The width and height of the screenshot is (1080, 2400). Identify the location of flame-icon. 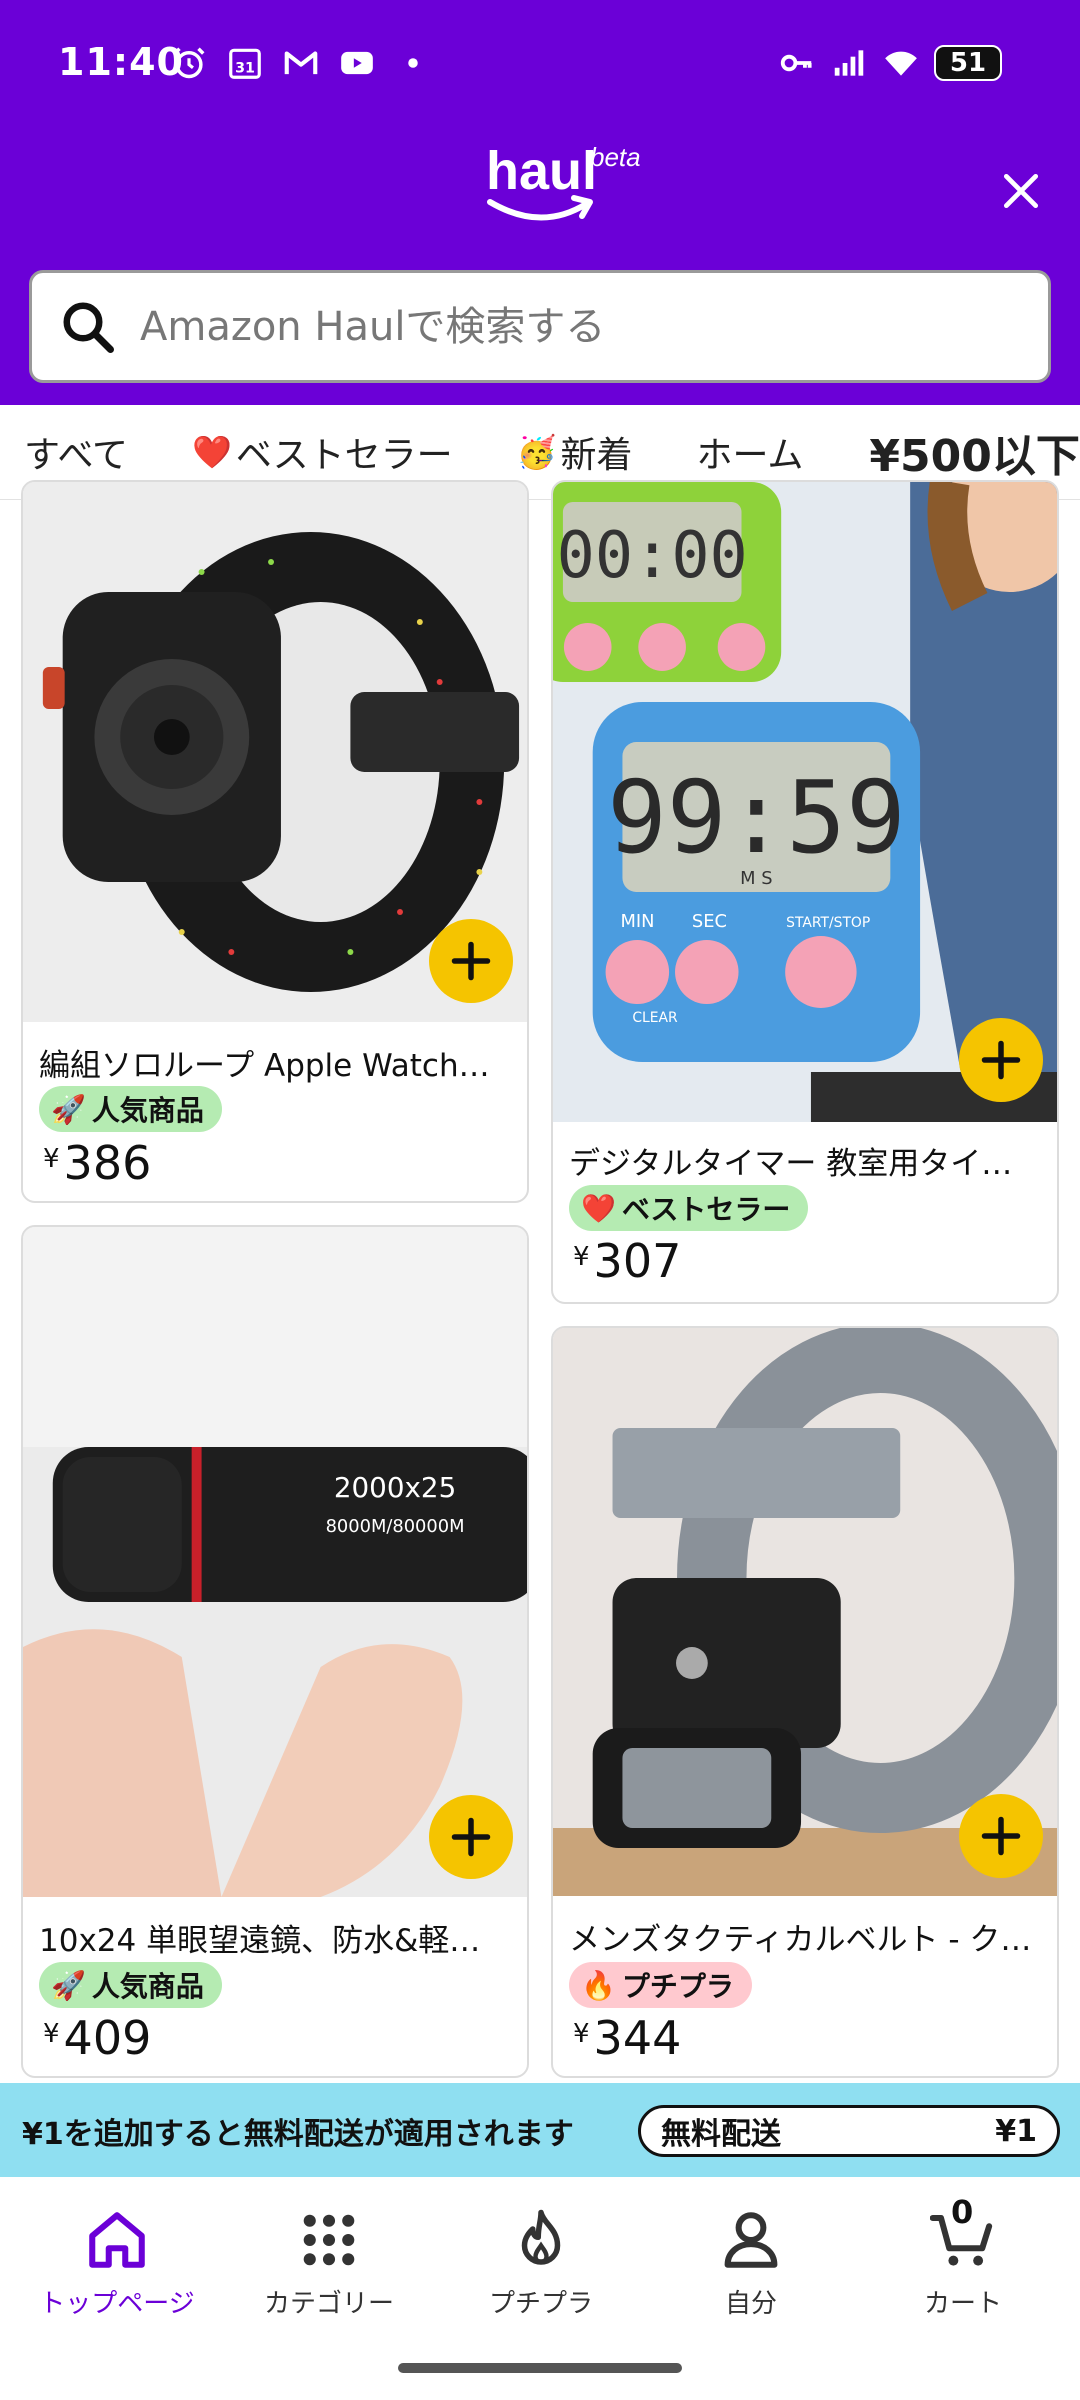
(541, 2237).